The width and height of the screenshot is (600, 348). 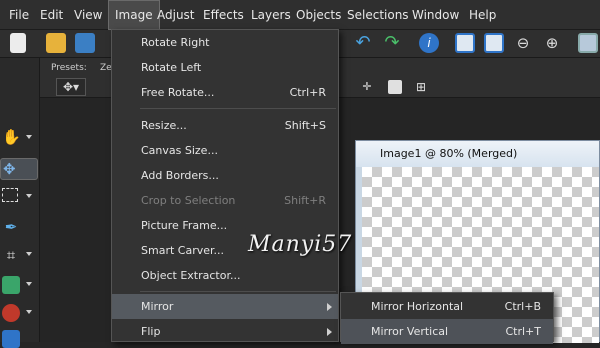 I want to click on zoom-label: Ze, so click(x=106, y=68).